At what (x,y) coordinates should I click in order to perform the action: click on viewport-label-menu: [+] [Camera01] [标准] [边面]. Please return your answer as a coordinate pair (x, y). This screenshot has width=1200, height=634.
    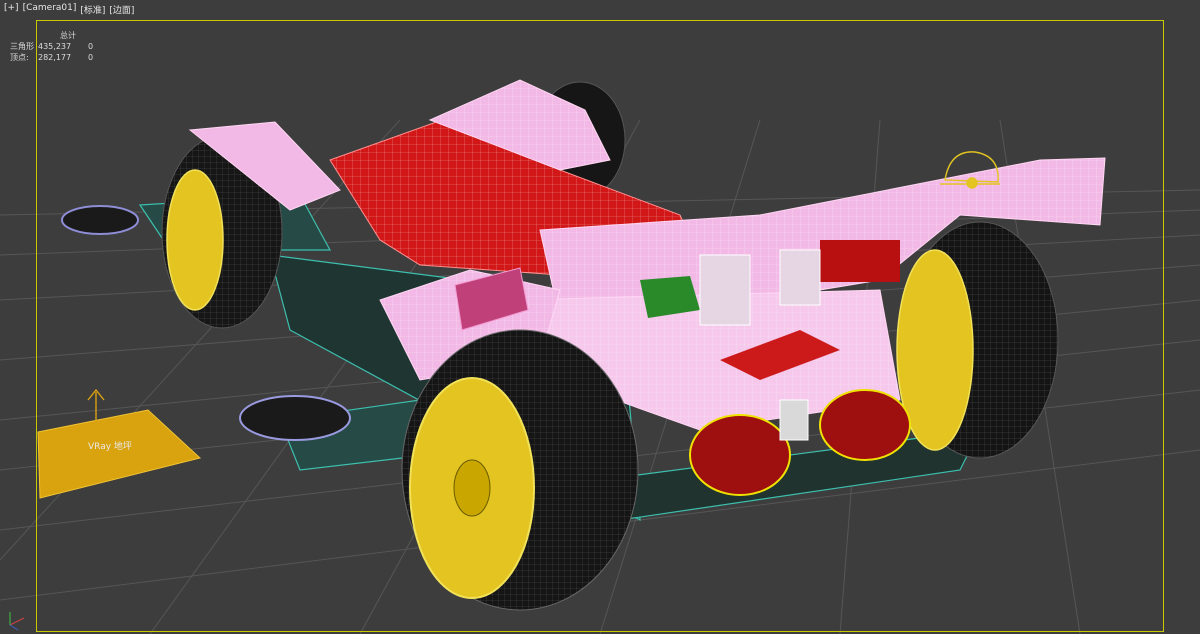
    Looking at the image, I should click on (69, 9).